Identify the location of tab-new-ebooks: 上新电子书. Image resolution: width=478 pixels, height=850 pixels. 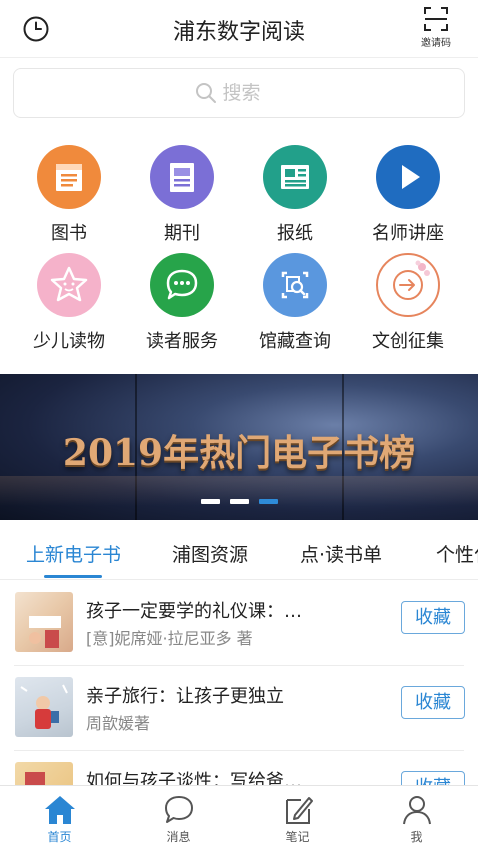
(73, 553).